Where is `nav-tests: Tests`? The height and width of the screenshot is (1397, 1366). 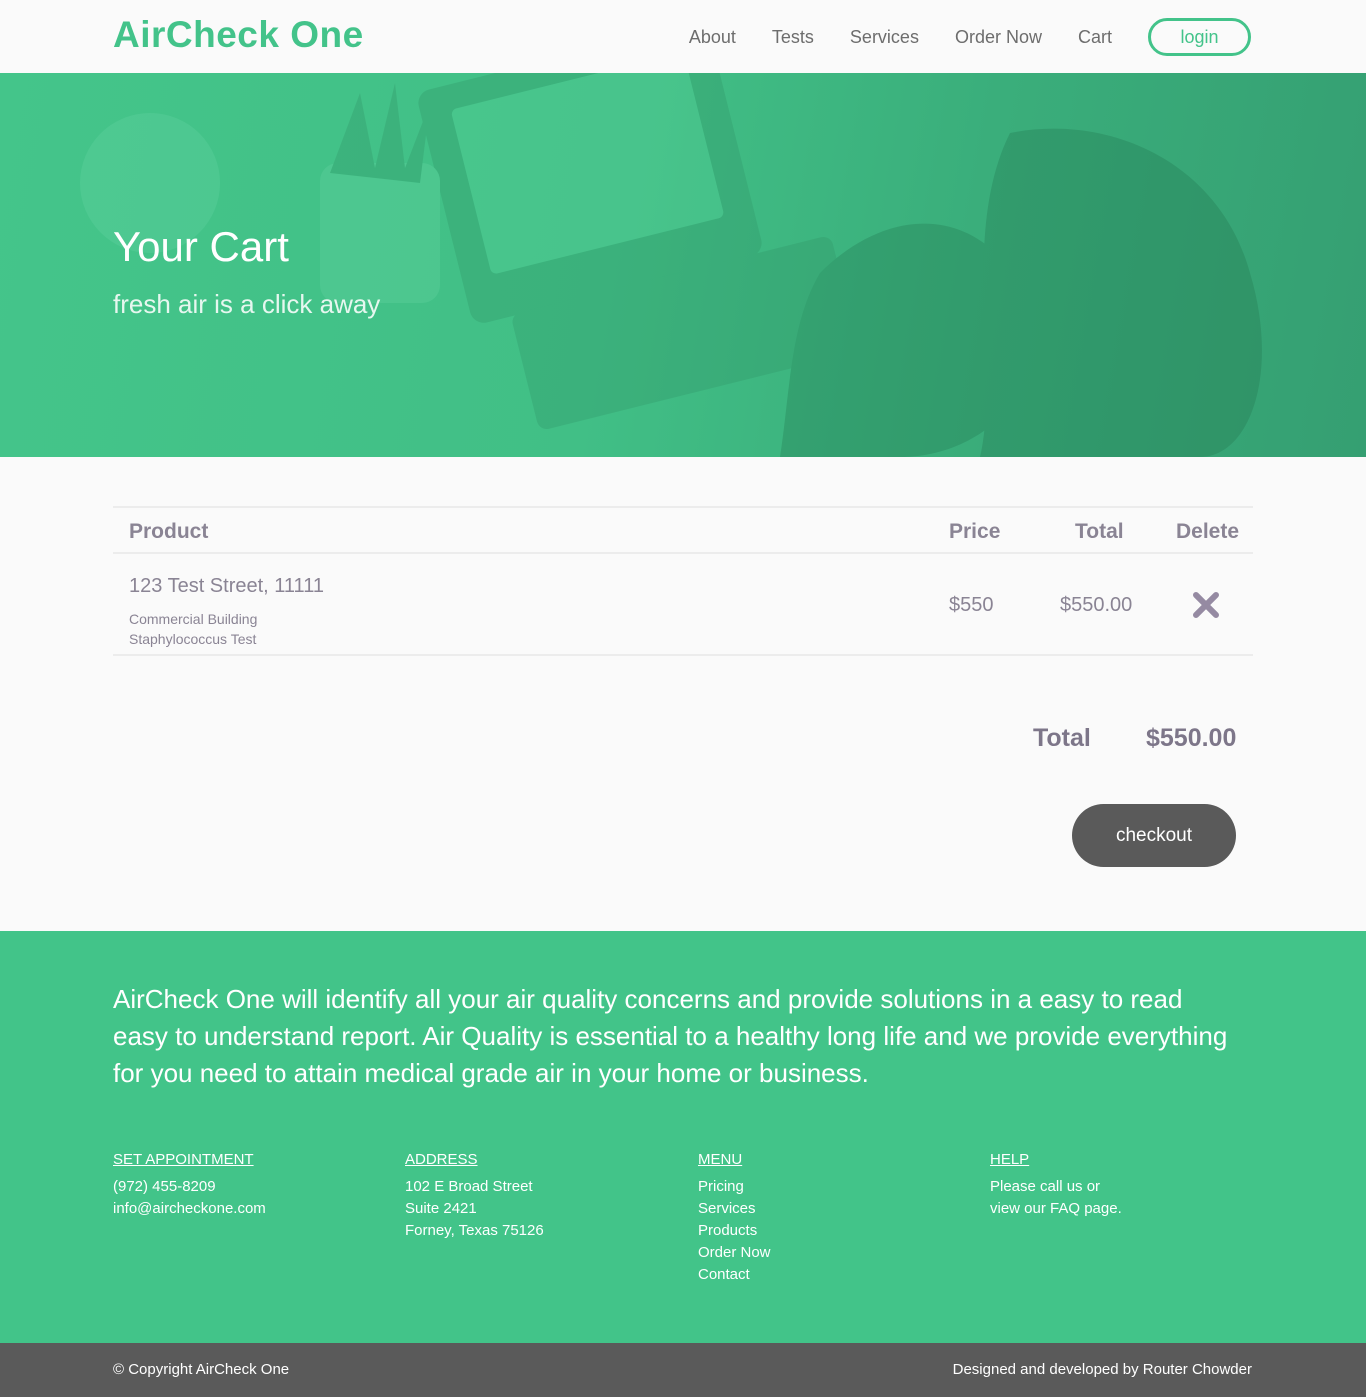
nav-tests: Tests is located at coordinates (793, 37).